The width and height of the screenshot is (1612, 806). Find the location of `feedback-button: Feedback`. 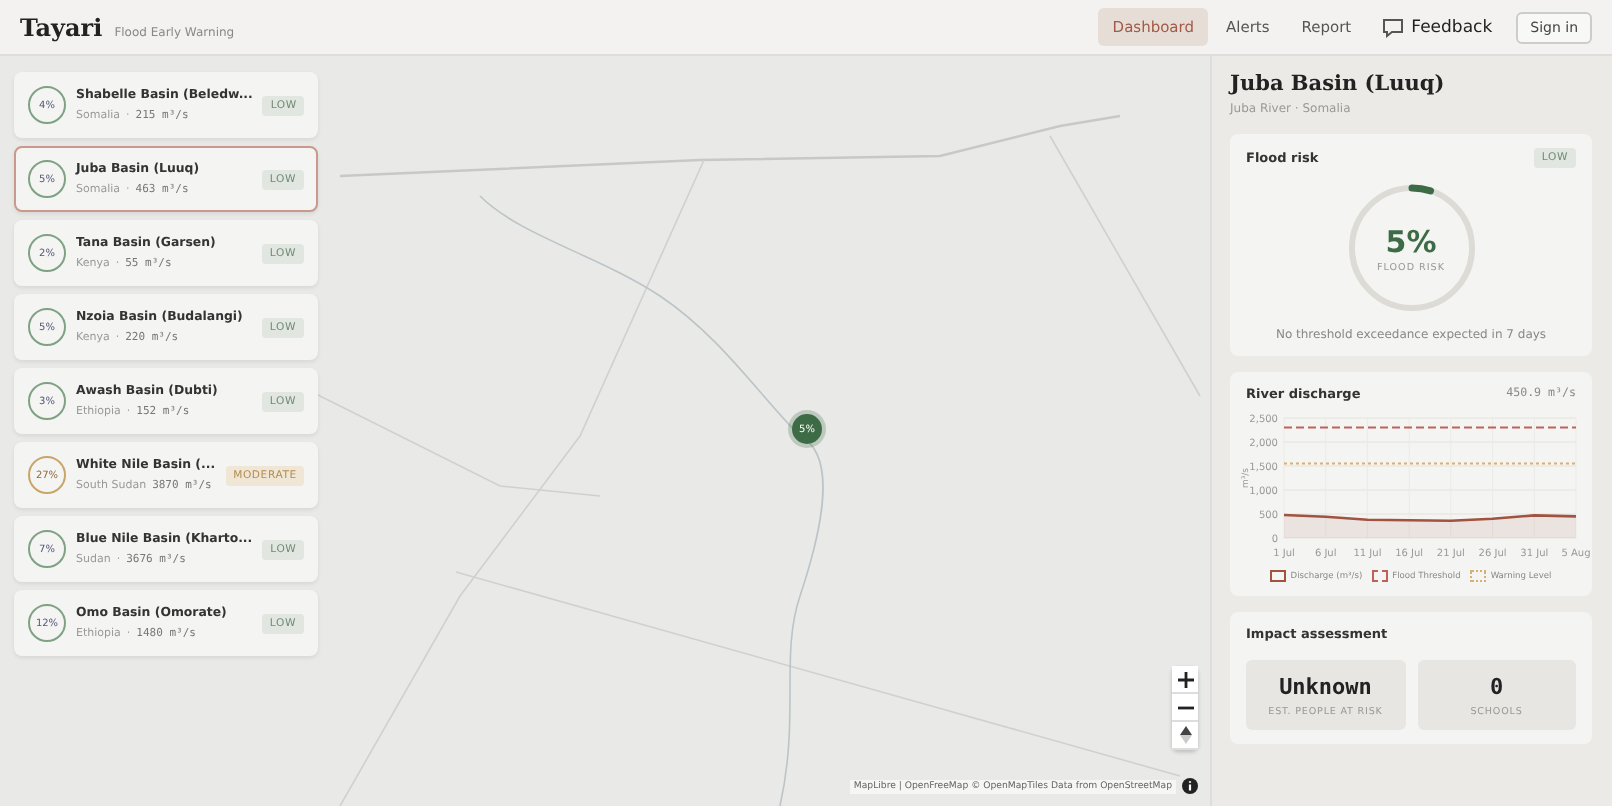

feedback-button: Feedback is located at coordinates (1437, 27).